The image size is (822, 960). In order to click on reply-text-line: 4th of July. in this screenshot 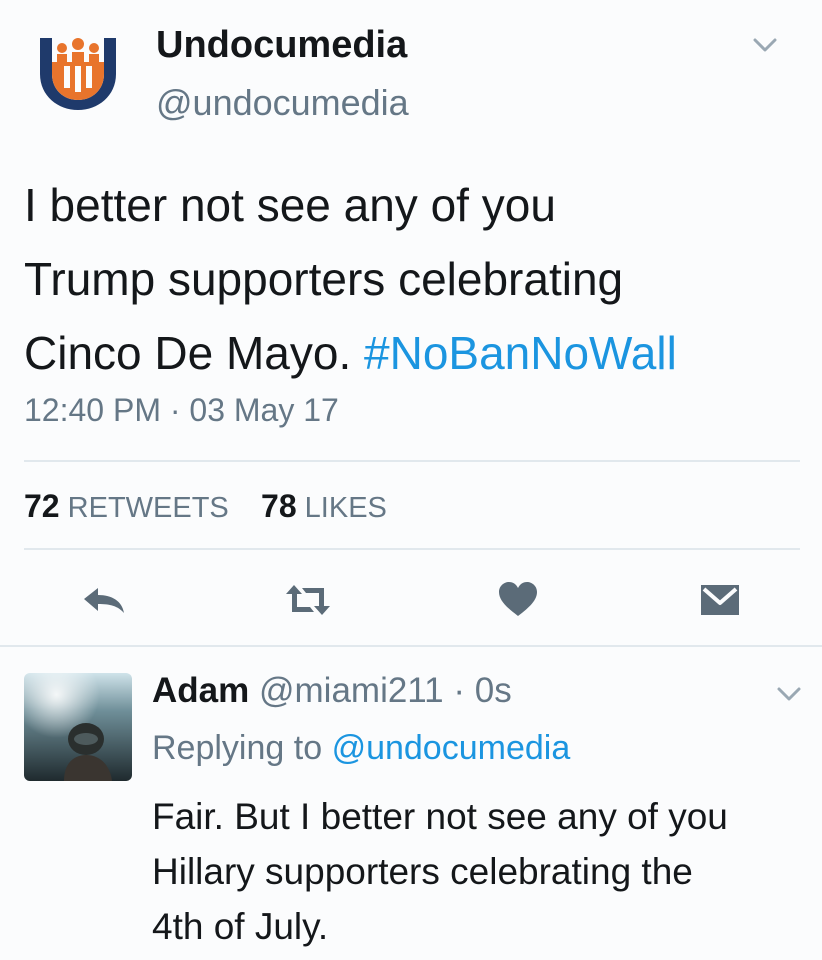, I will do `click(240, 926)`.